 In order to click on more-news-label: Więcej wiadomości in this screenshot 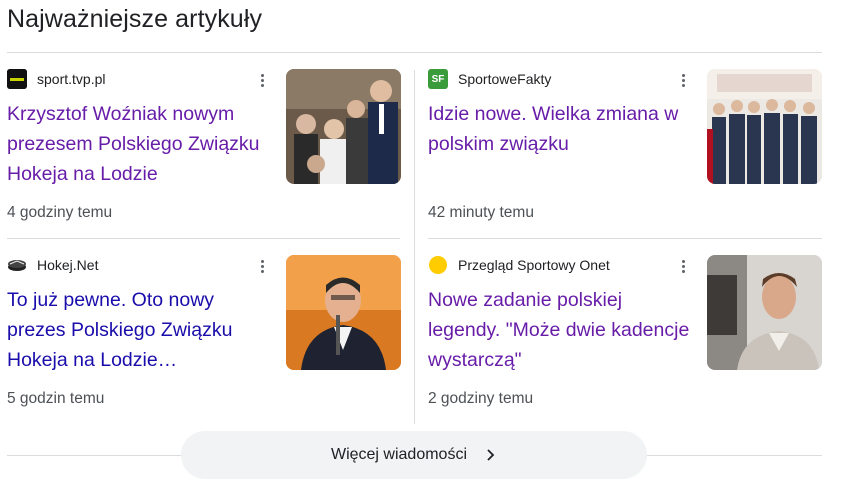, I will do `click(399, 454)`.